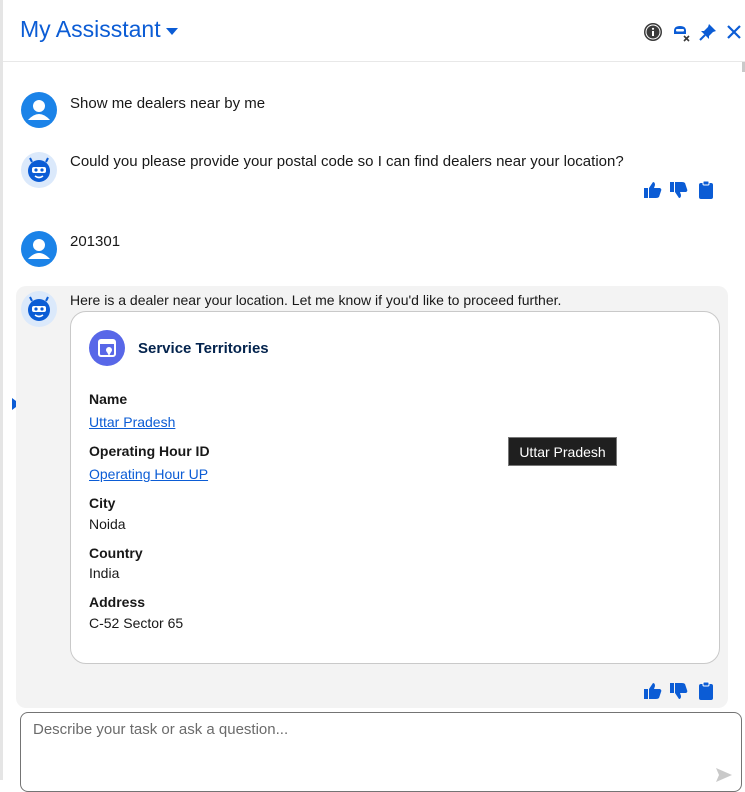 The image size is (745, 792). I want to click on message-composer, so click(381, 752).